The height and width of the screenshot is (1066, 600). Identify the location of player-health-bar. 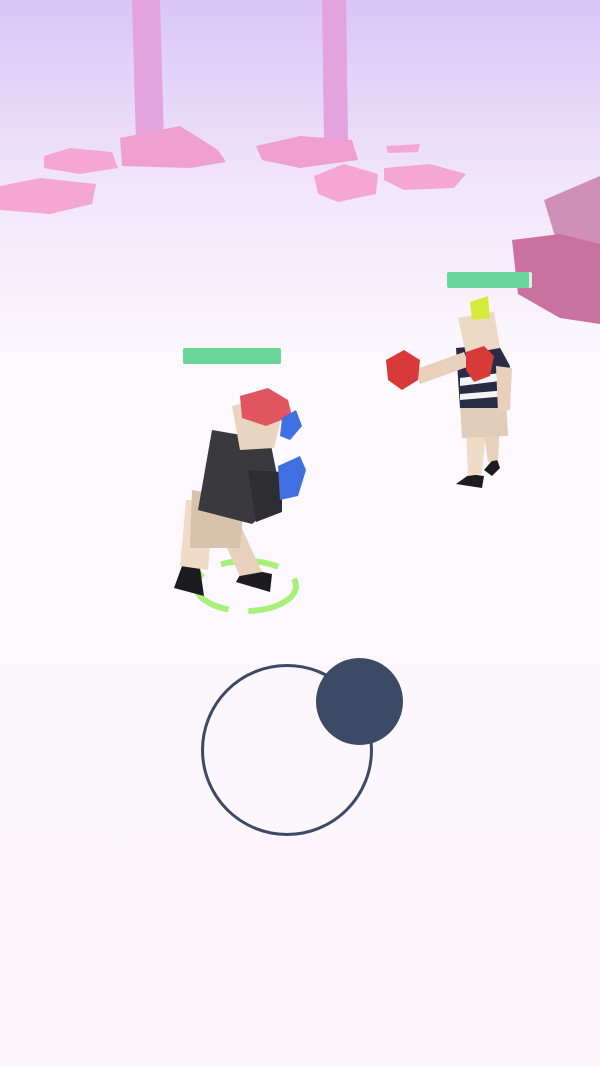
(232, 356).